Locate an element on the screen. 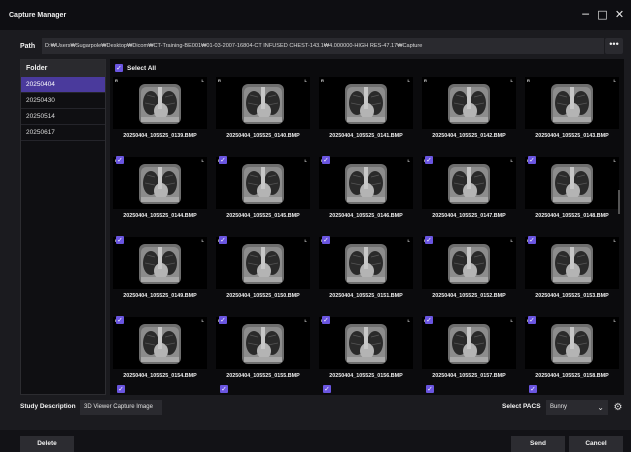 Image resolution: width=631 pixels, height=452 pixels. minimize-icon: ─ is located at coordinates (585, 14).